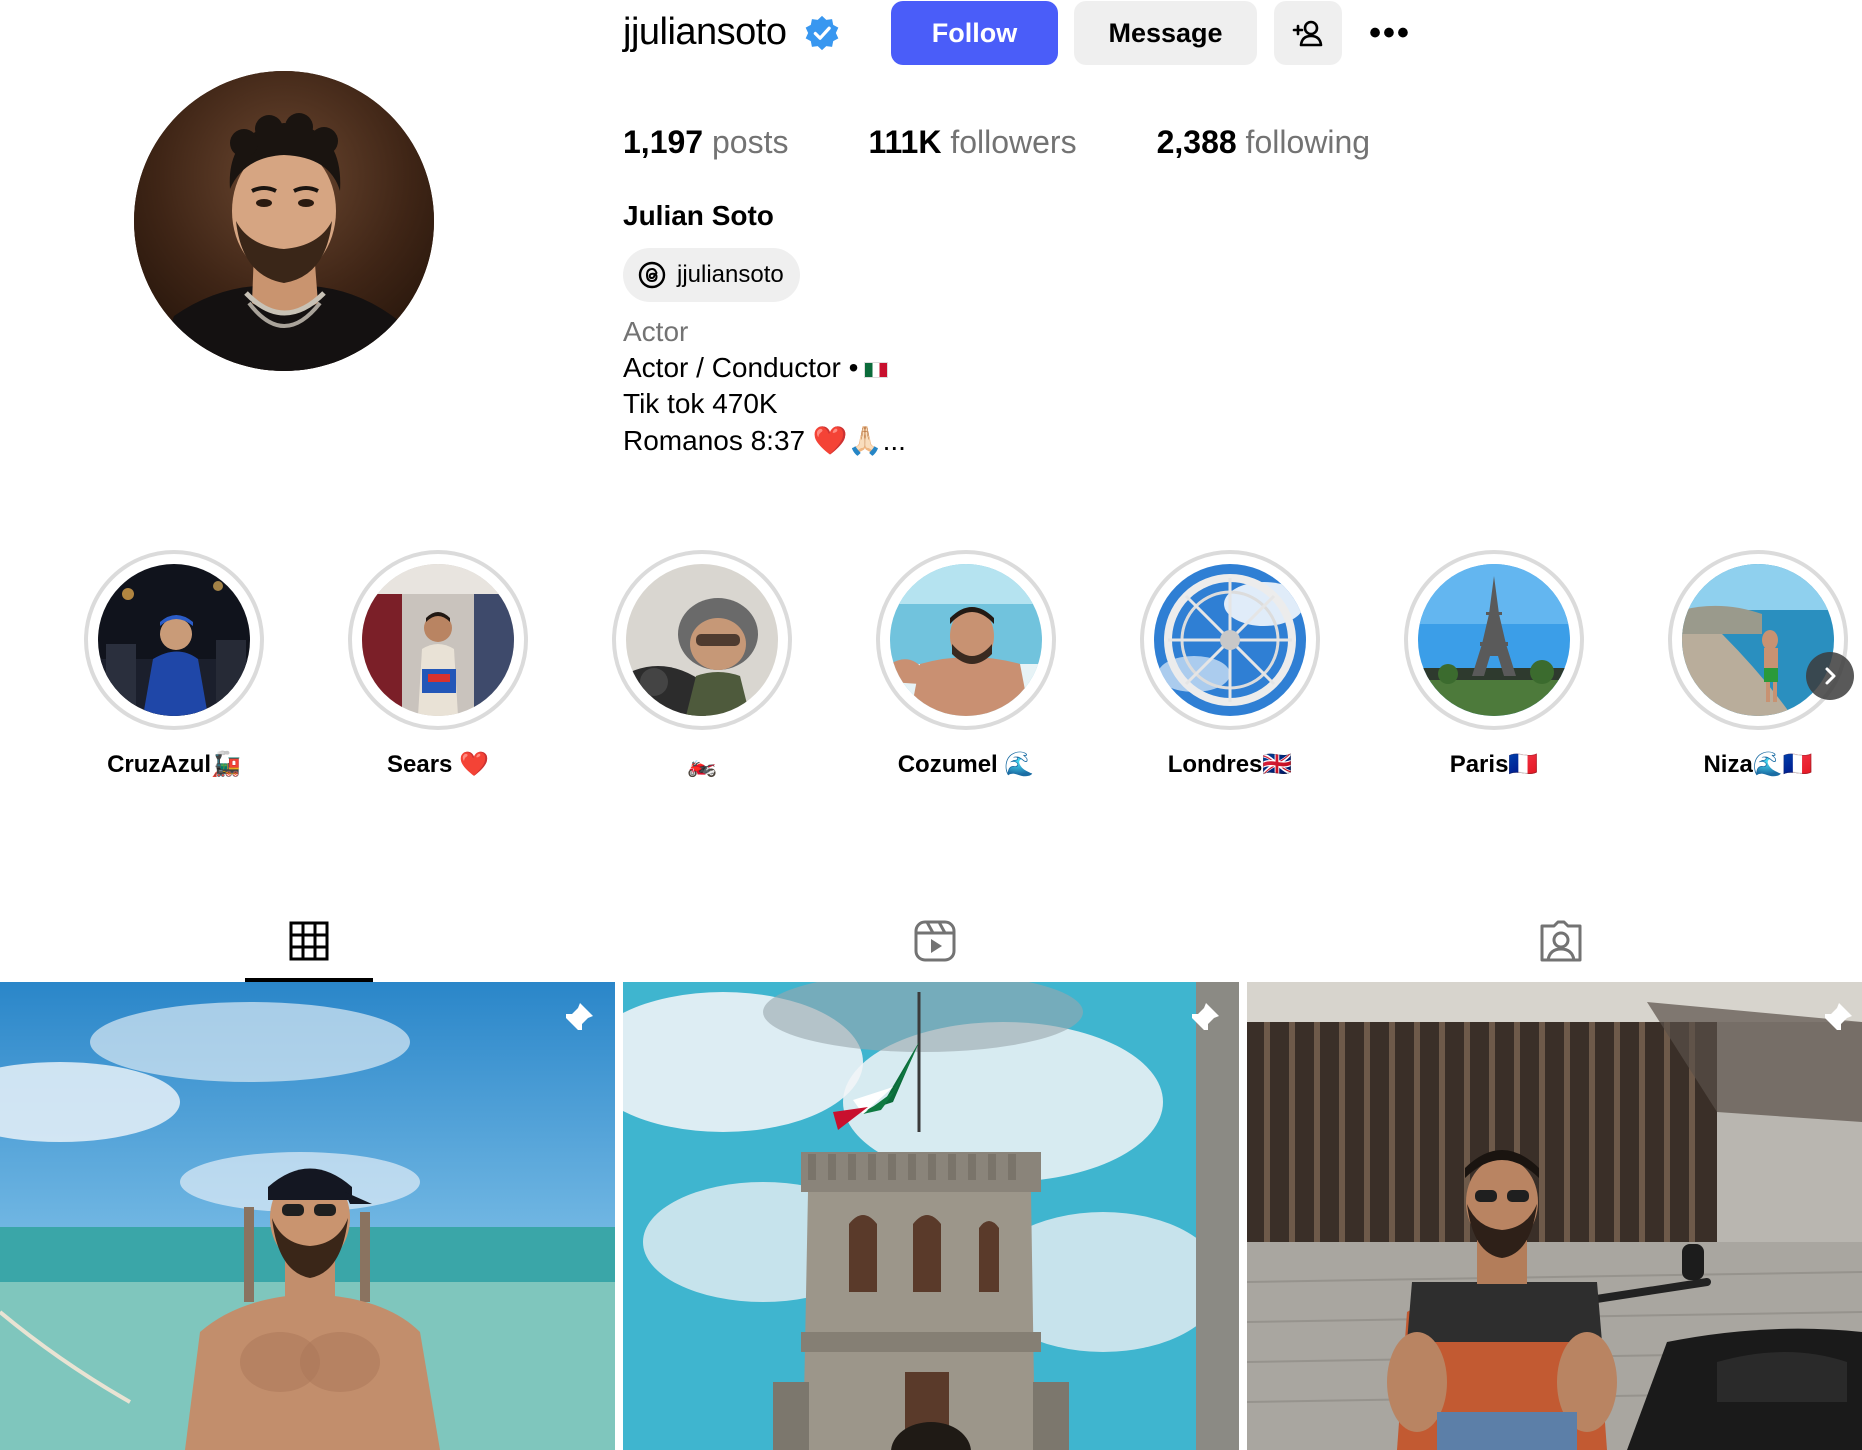  I want to click on highlight-item: 🏍️, so click(700, 670).